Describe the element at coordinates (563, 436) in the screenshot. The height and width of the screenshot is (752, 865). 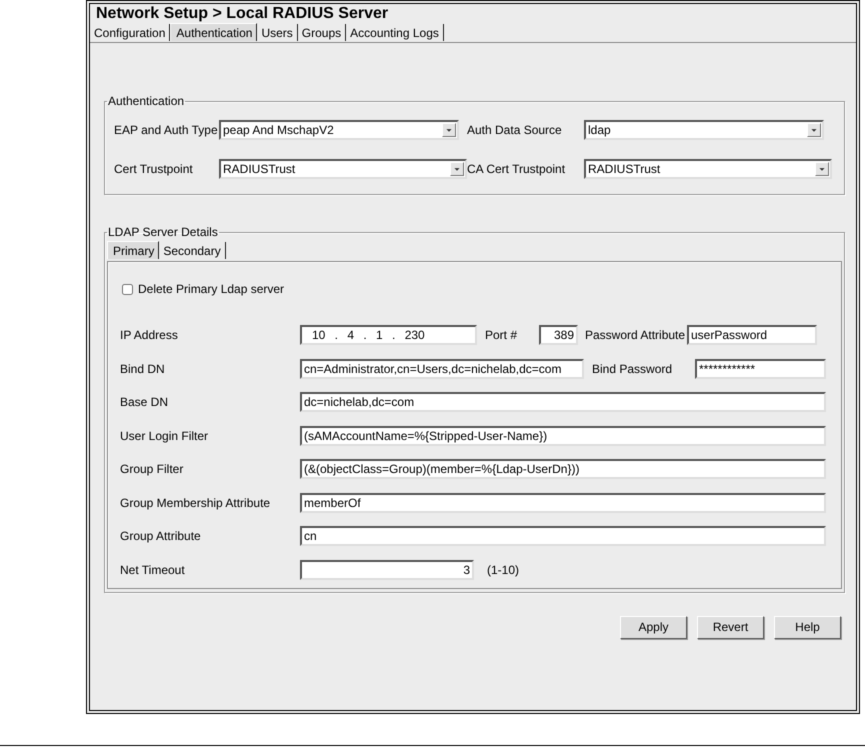
I see `input-field: (sAMAccountName=%{Stripped-User-Name})` at that location.